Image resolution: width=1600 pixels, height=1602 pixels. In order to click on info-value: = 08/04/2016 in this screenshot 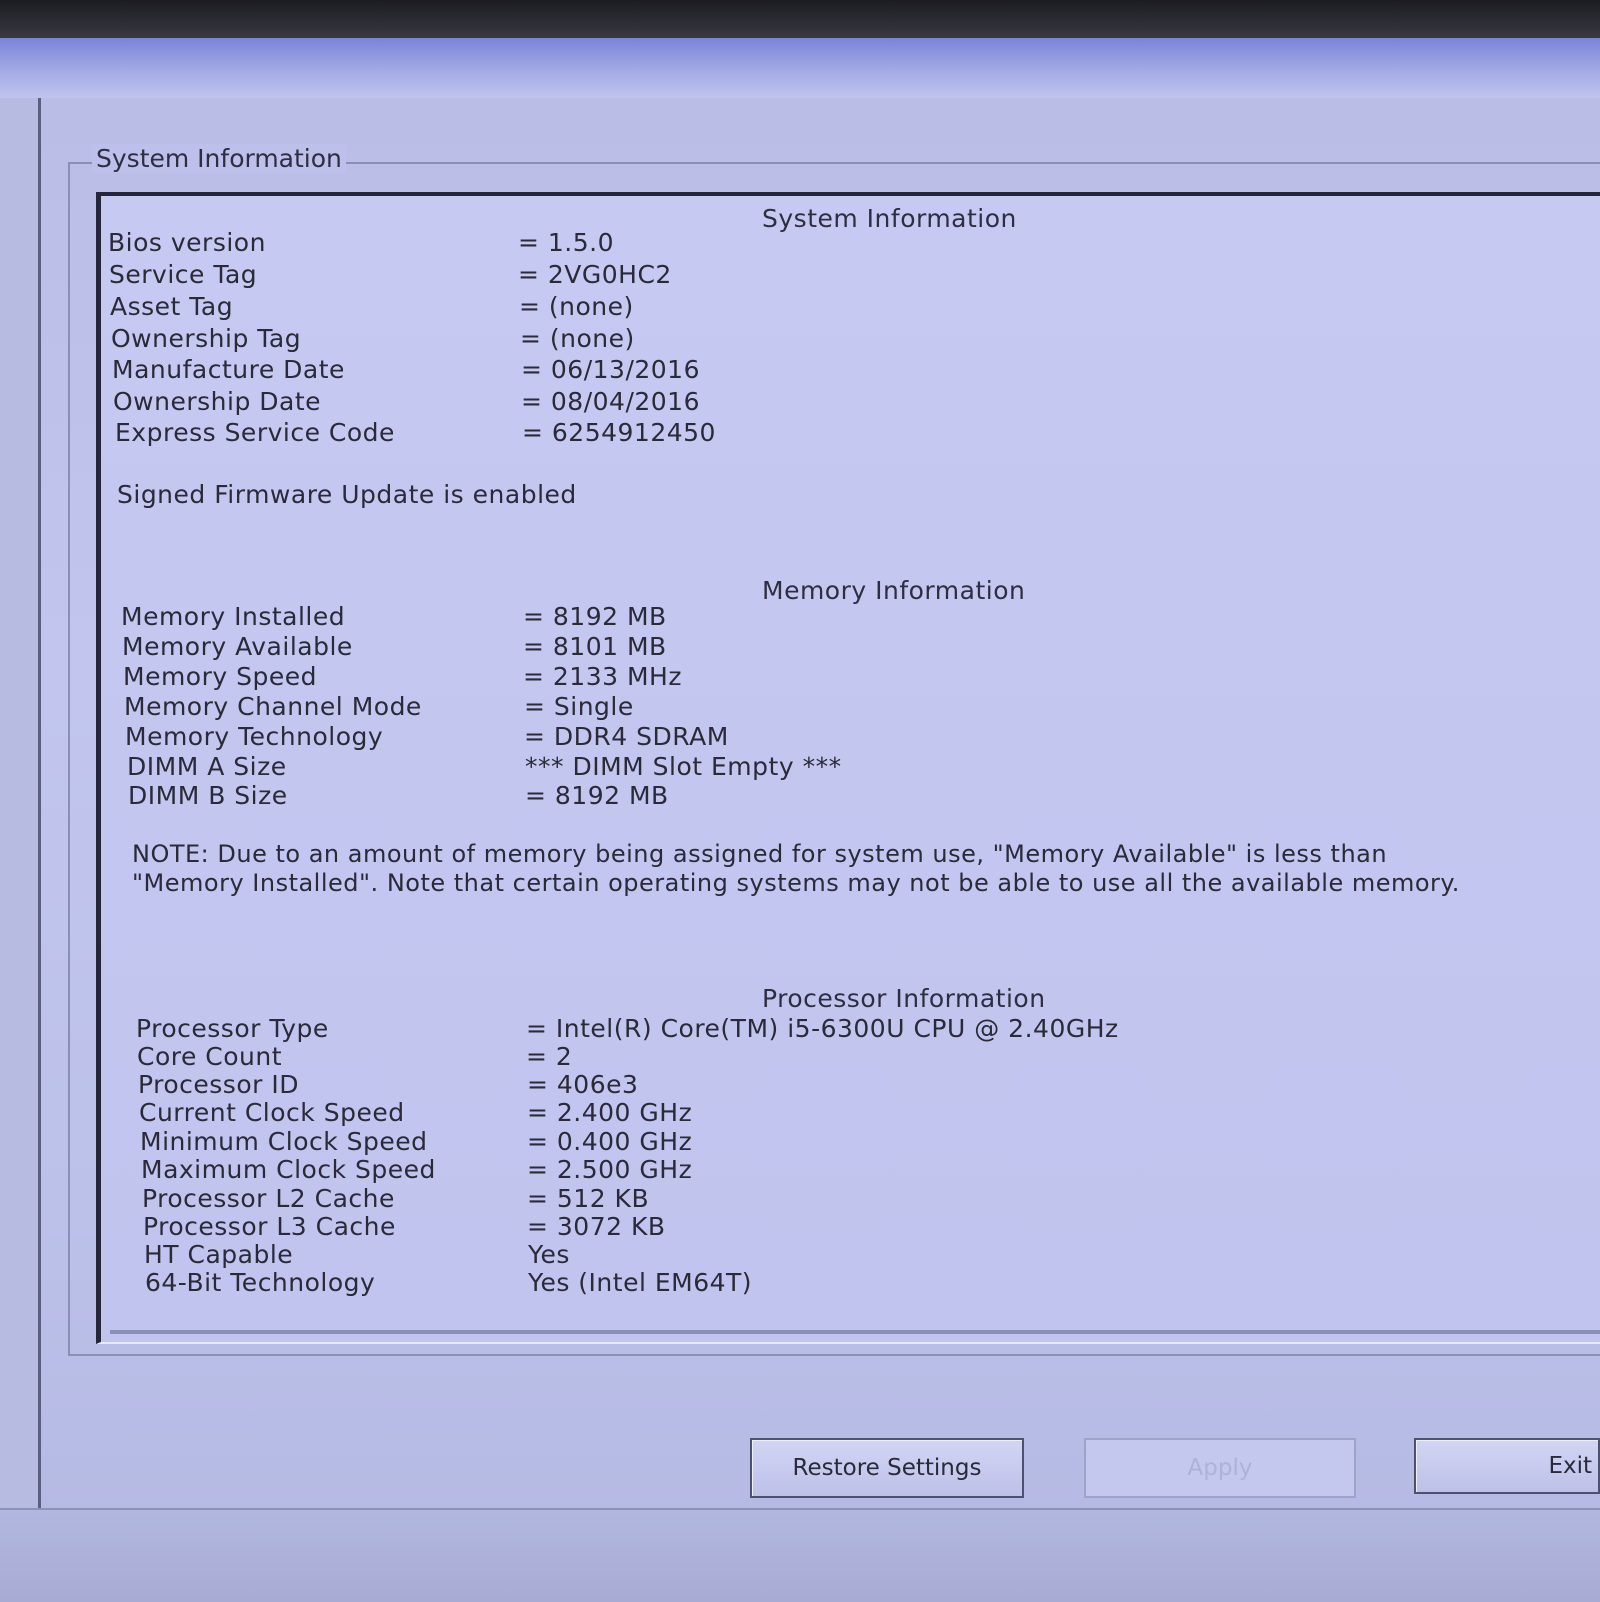, I will do `click(610, 401)`.